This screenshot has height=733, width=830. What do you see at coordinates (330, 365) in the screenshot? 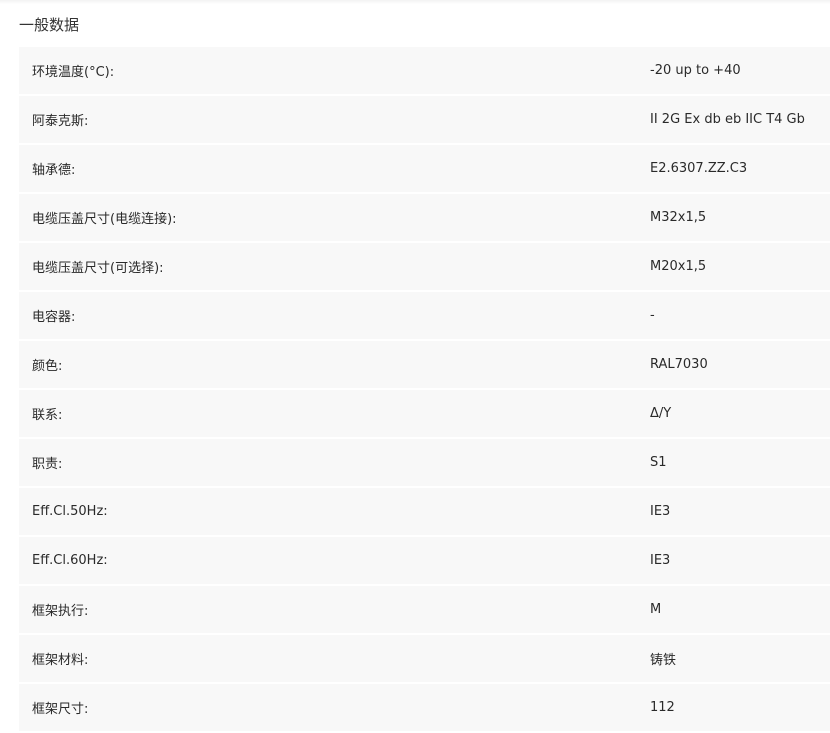
I see `spec-label: 颜色:` at bounding box center [330, 365].